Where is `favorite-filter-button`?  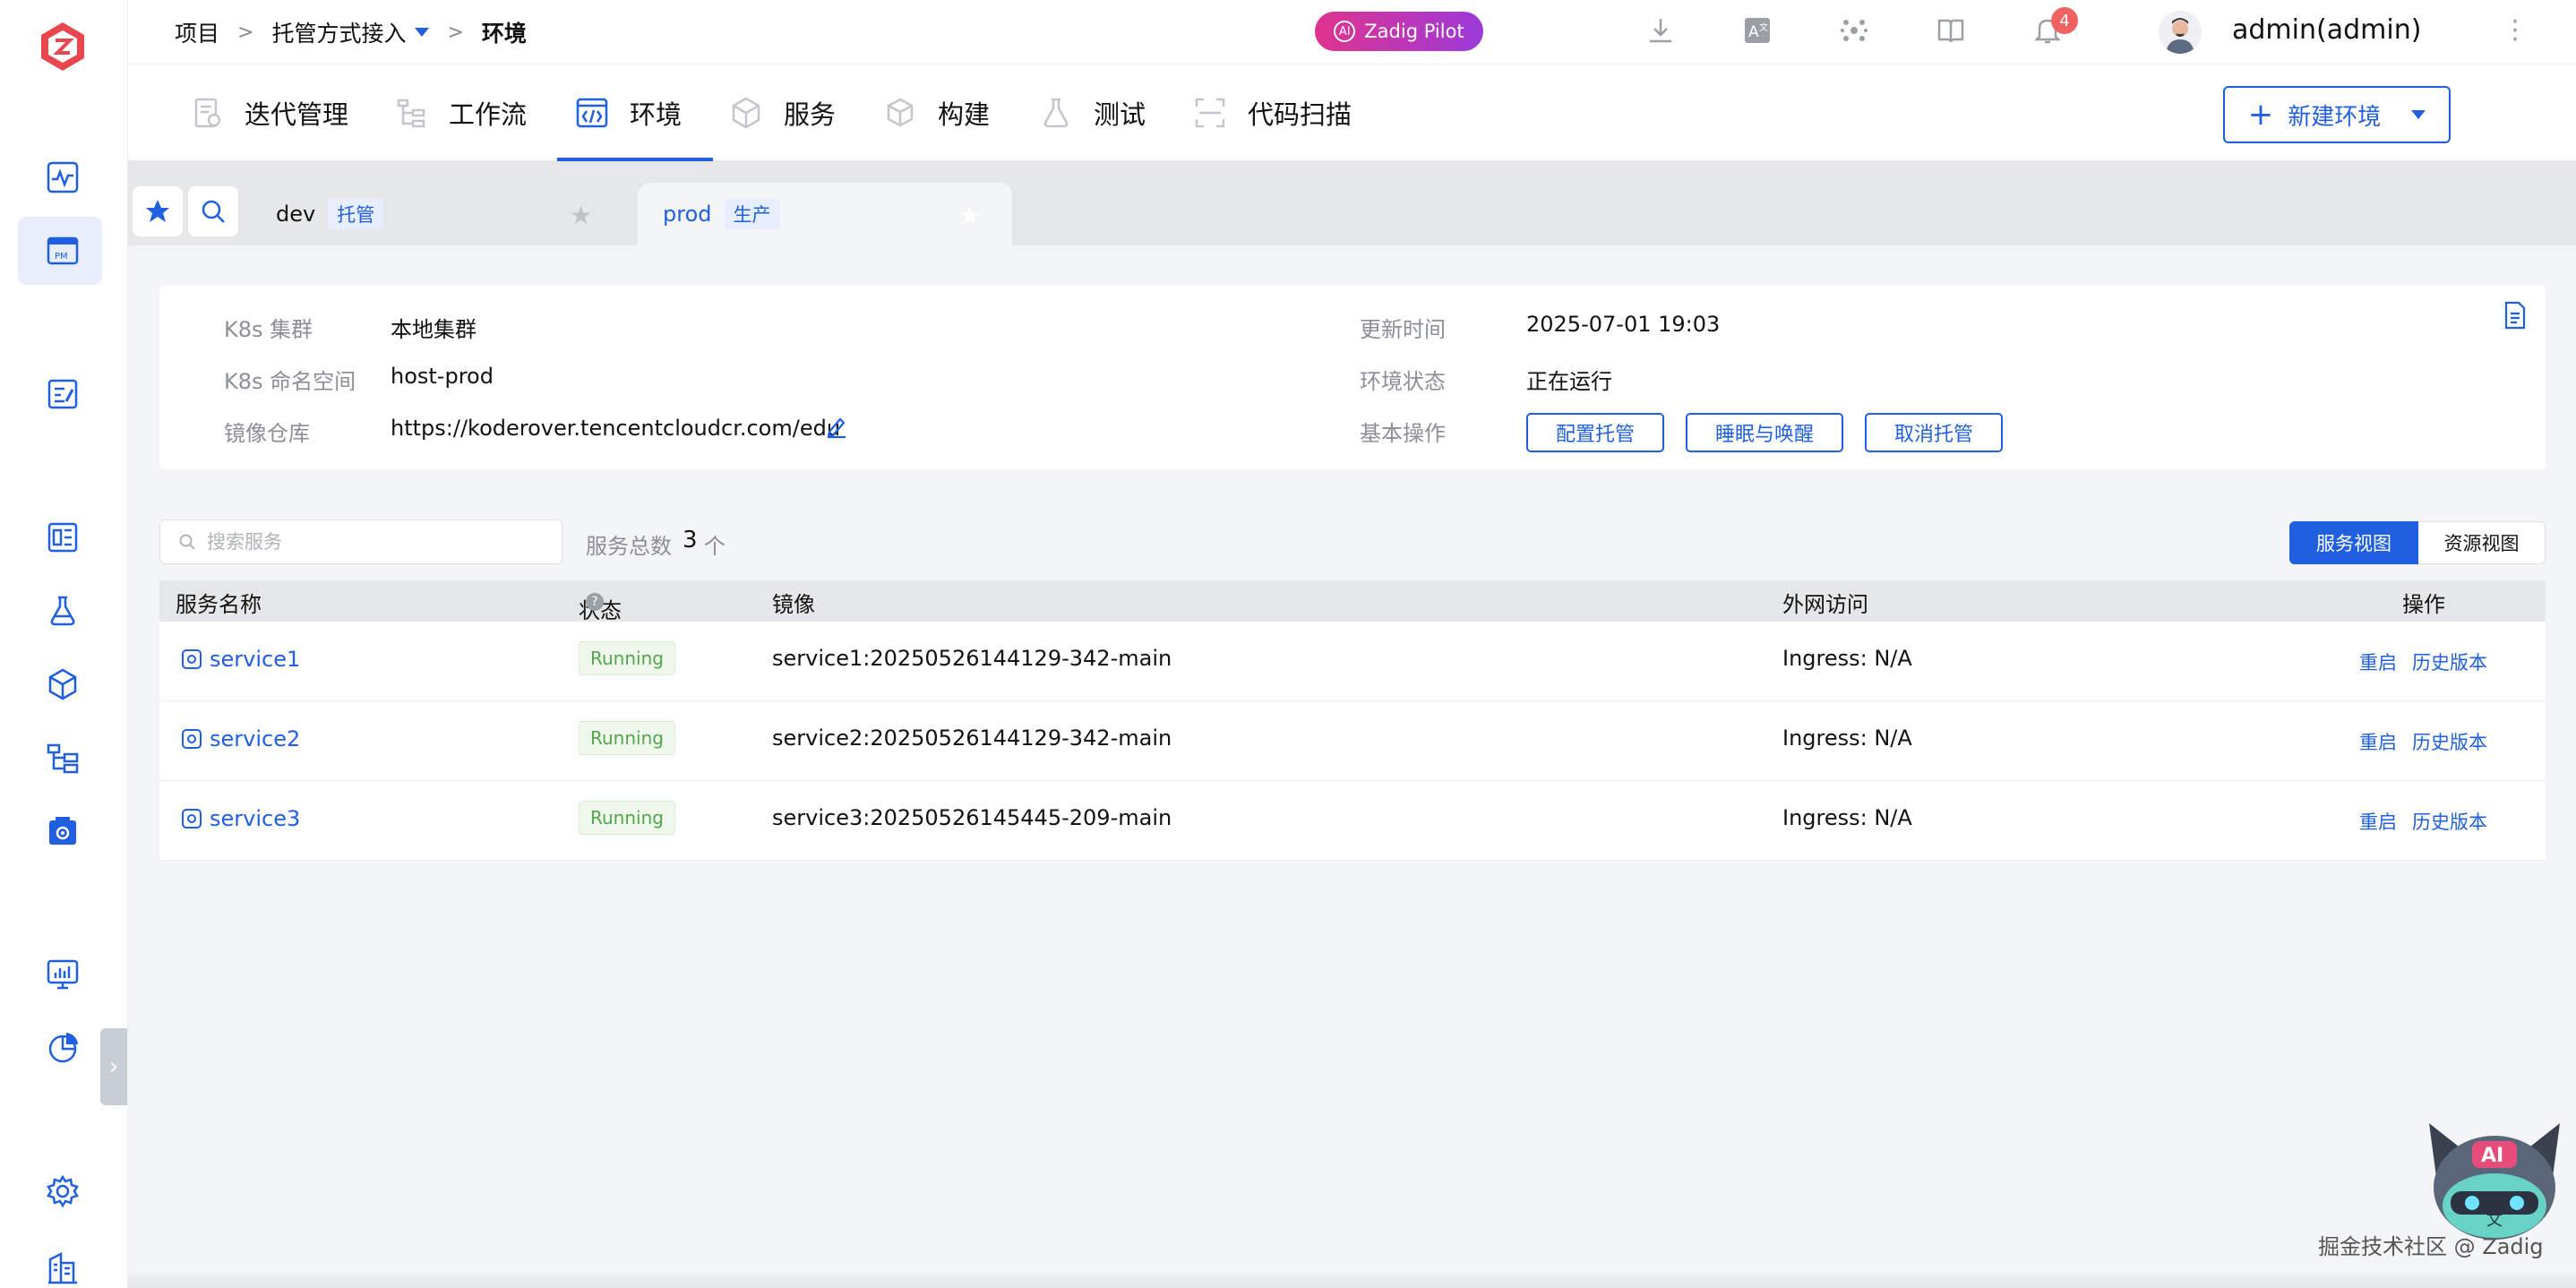 favorite-filter-button is located at coordinates (158, 211).